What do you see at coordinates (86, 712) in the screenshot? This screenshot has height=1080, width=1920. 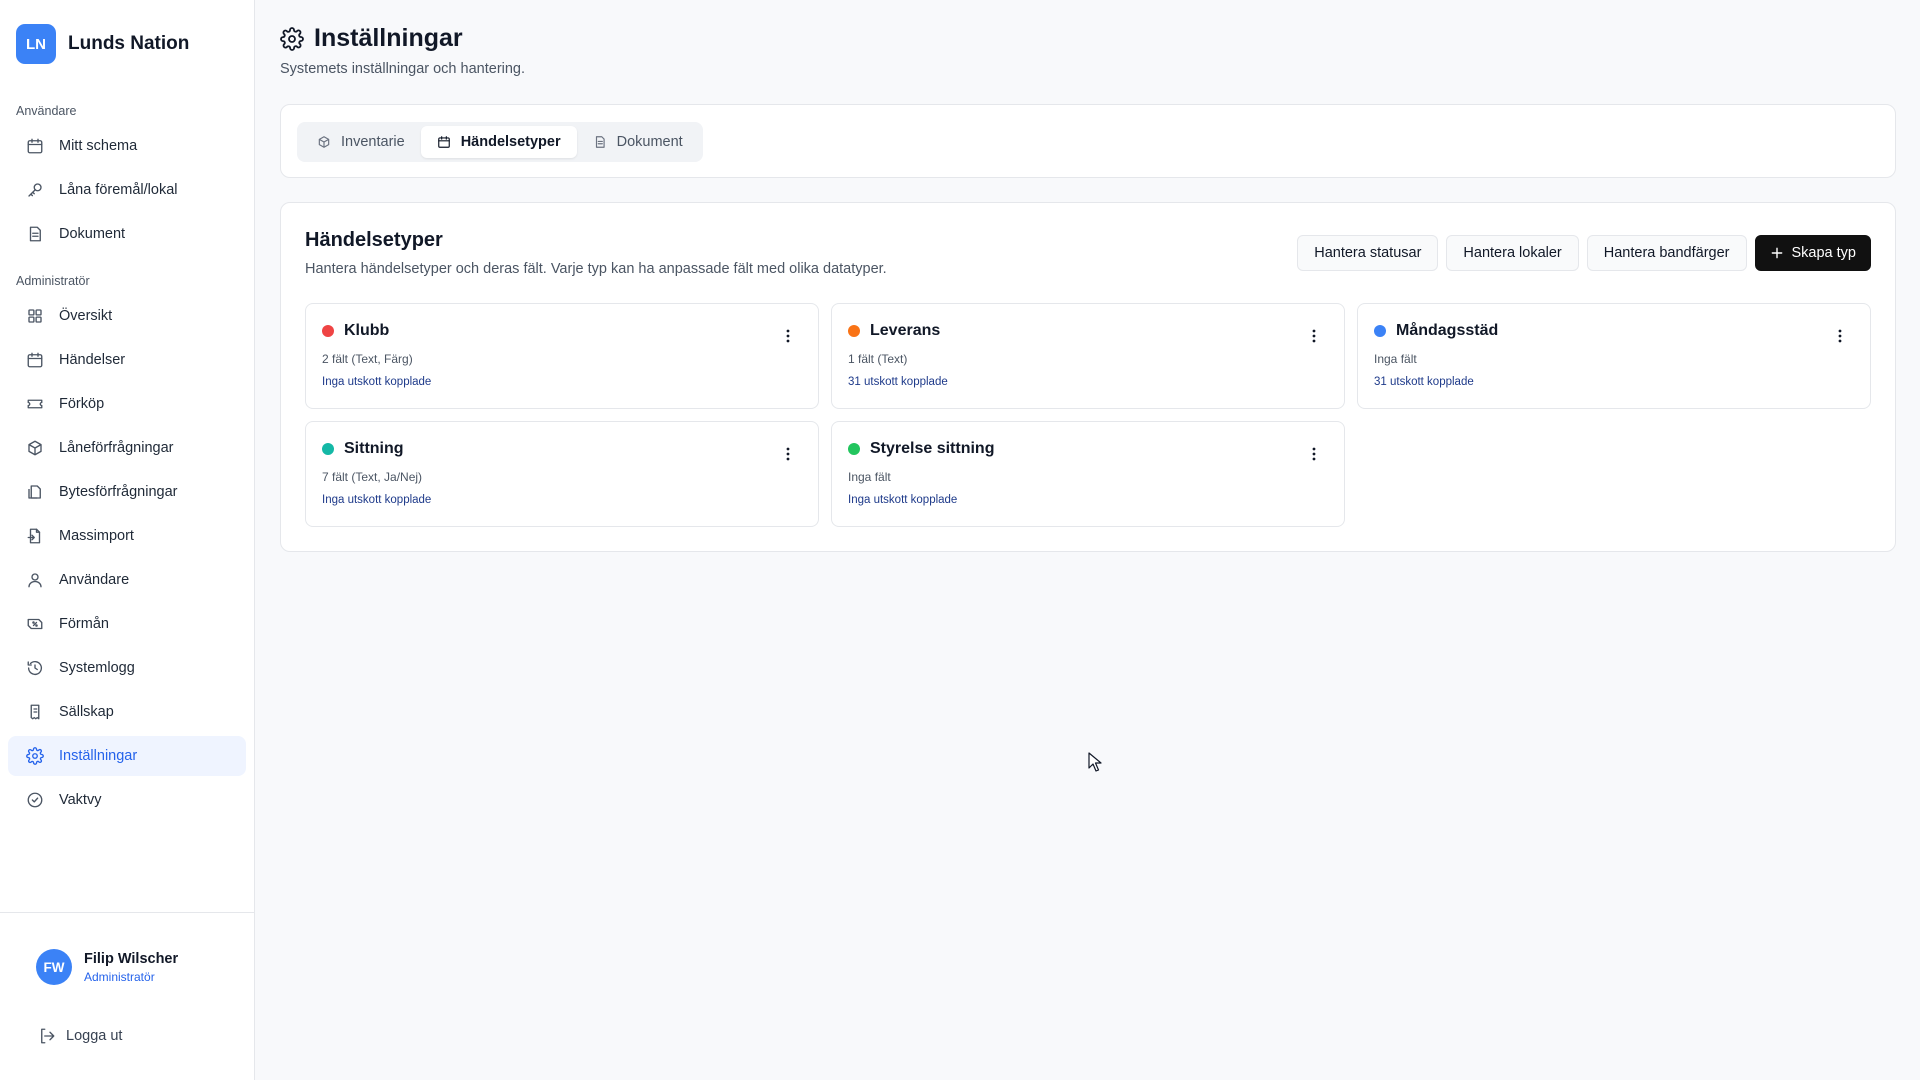 I see `sidebar-item-label: Sällskap` at bounding box center [86, 712].